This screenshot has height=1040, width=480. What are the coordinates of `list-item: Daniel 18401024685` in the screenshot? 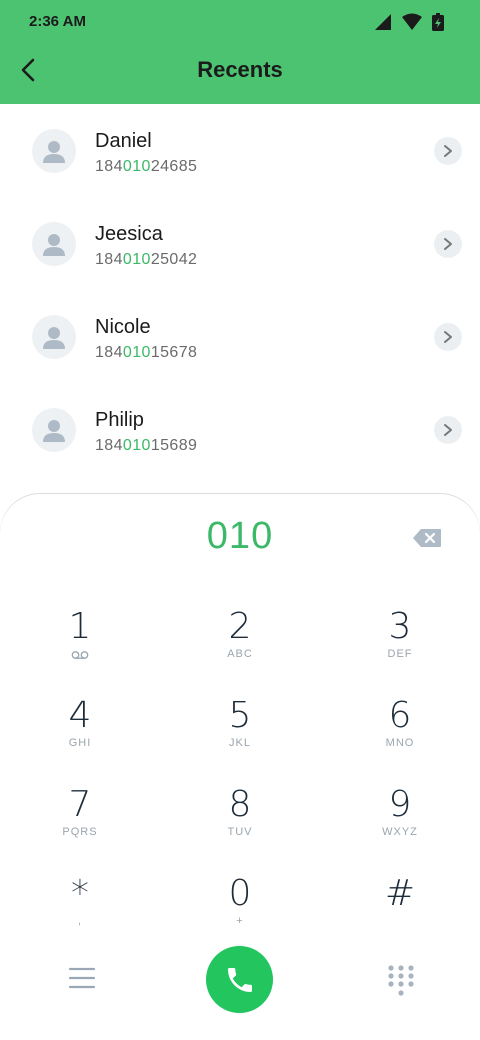 It's located at (240, 150).